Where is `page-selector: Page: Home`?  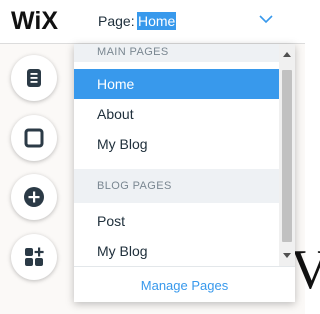
page-selector: Page: Home is located at coordinates (184, 21).